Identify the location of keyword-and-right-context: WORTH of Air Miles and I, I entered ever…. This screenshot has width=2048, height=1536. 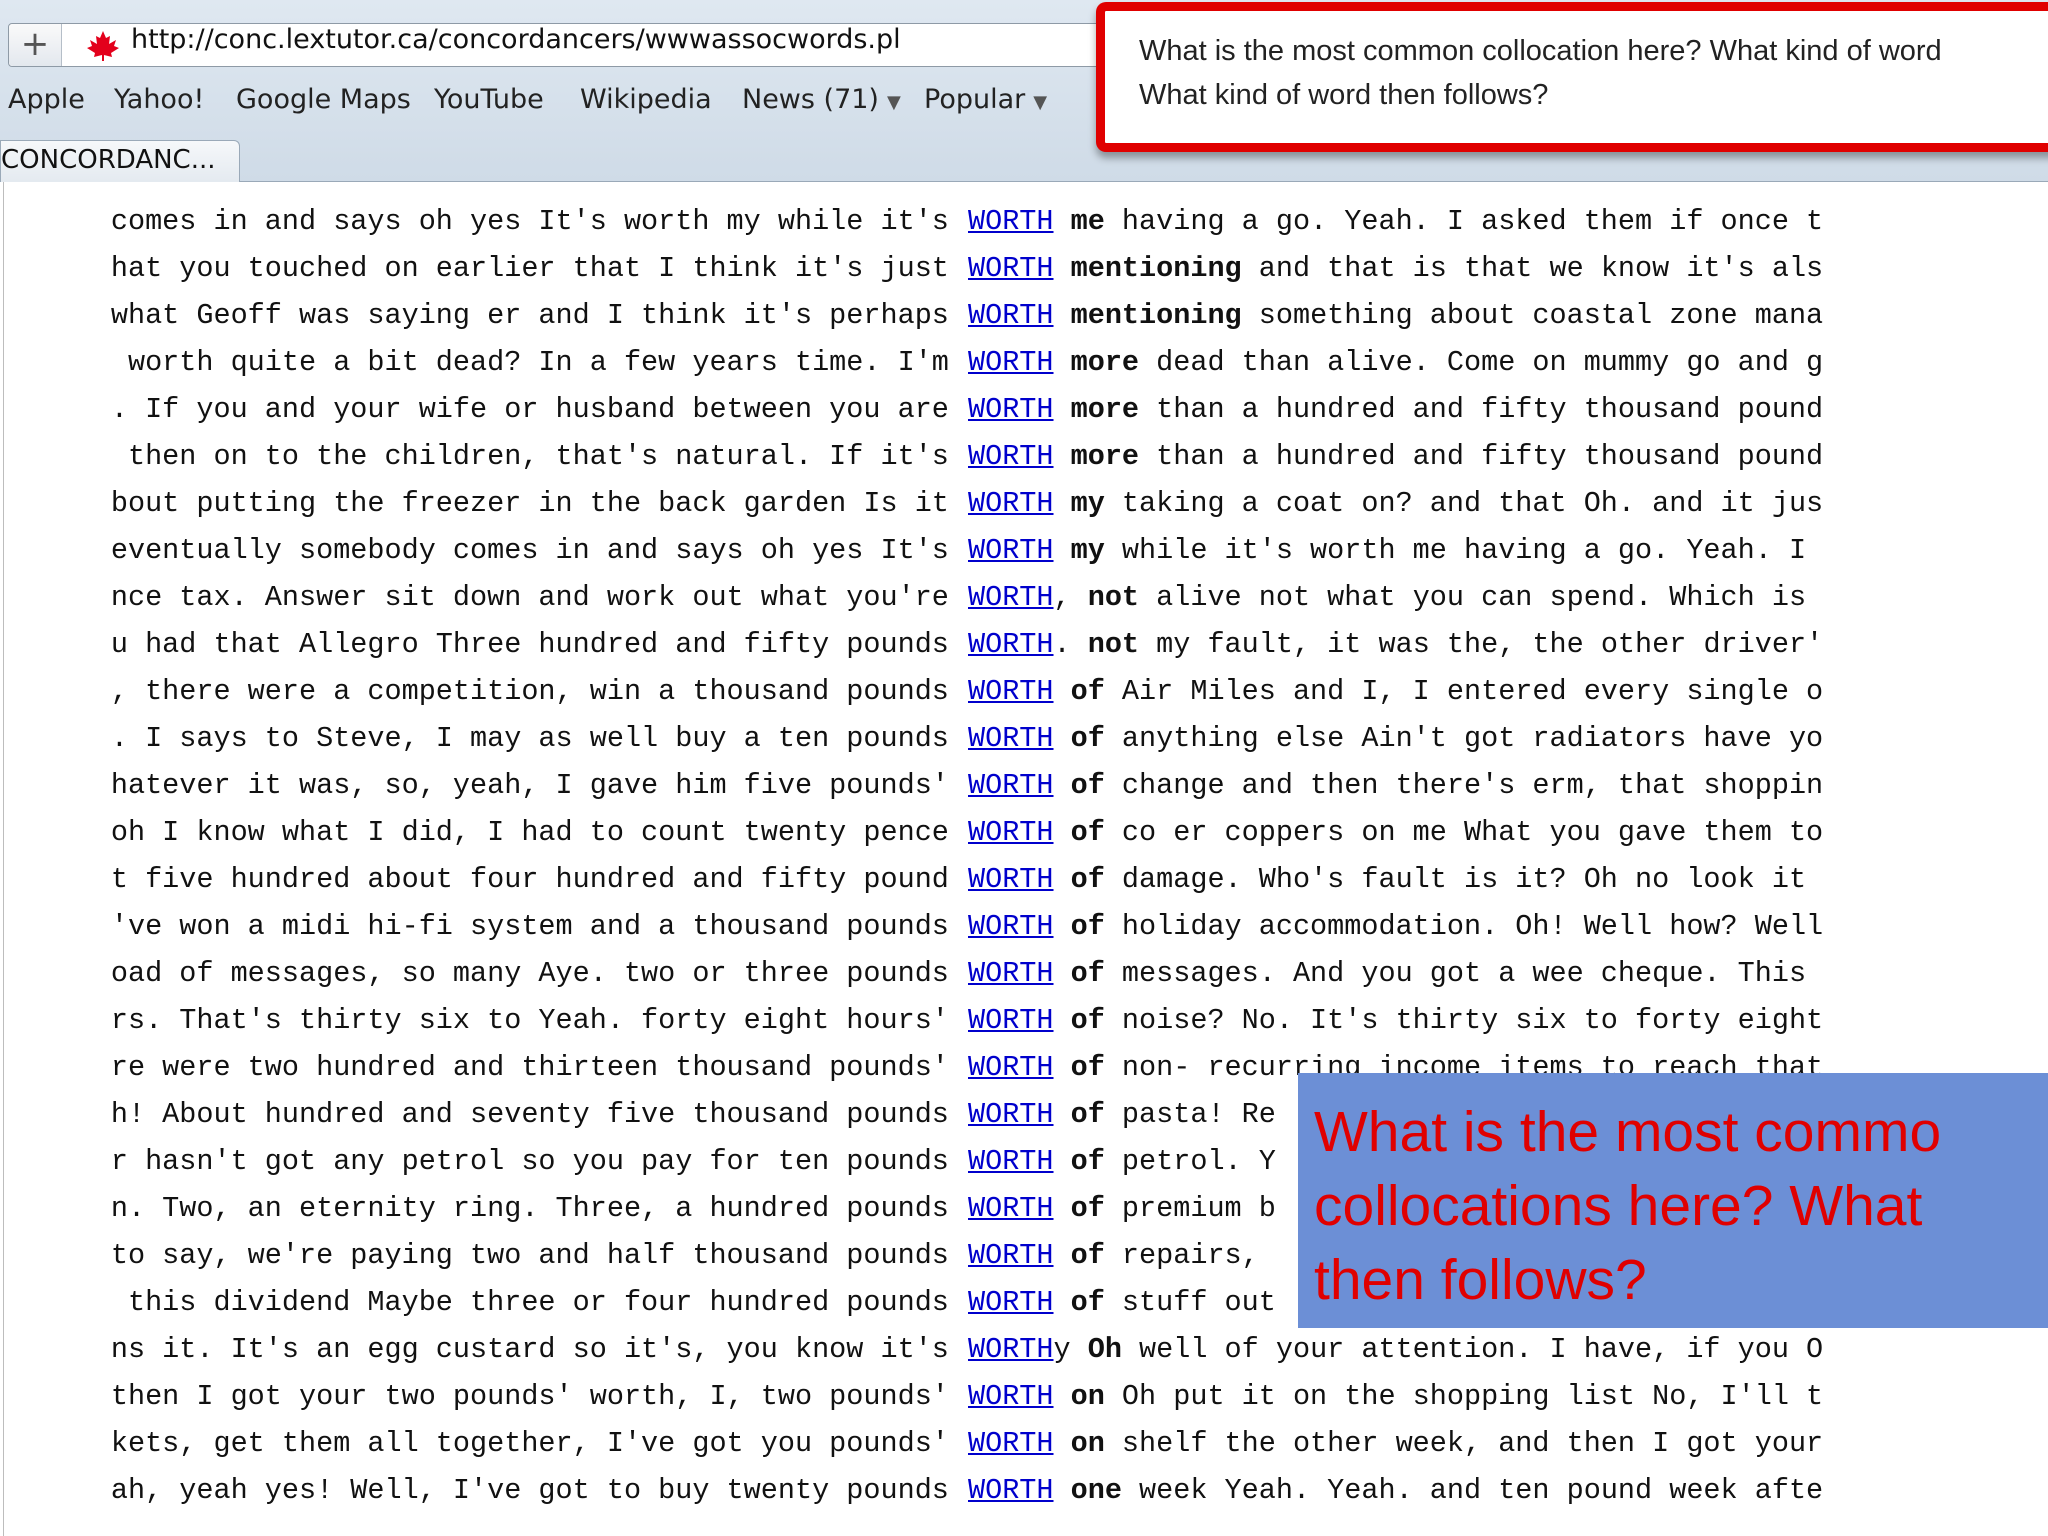
(1395, 691).